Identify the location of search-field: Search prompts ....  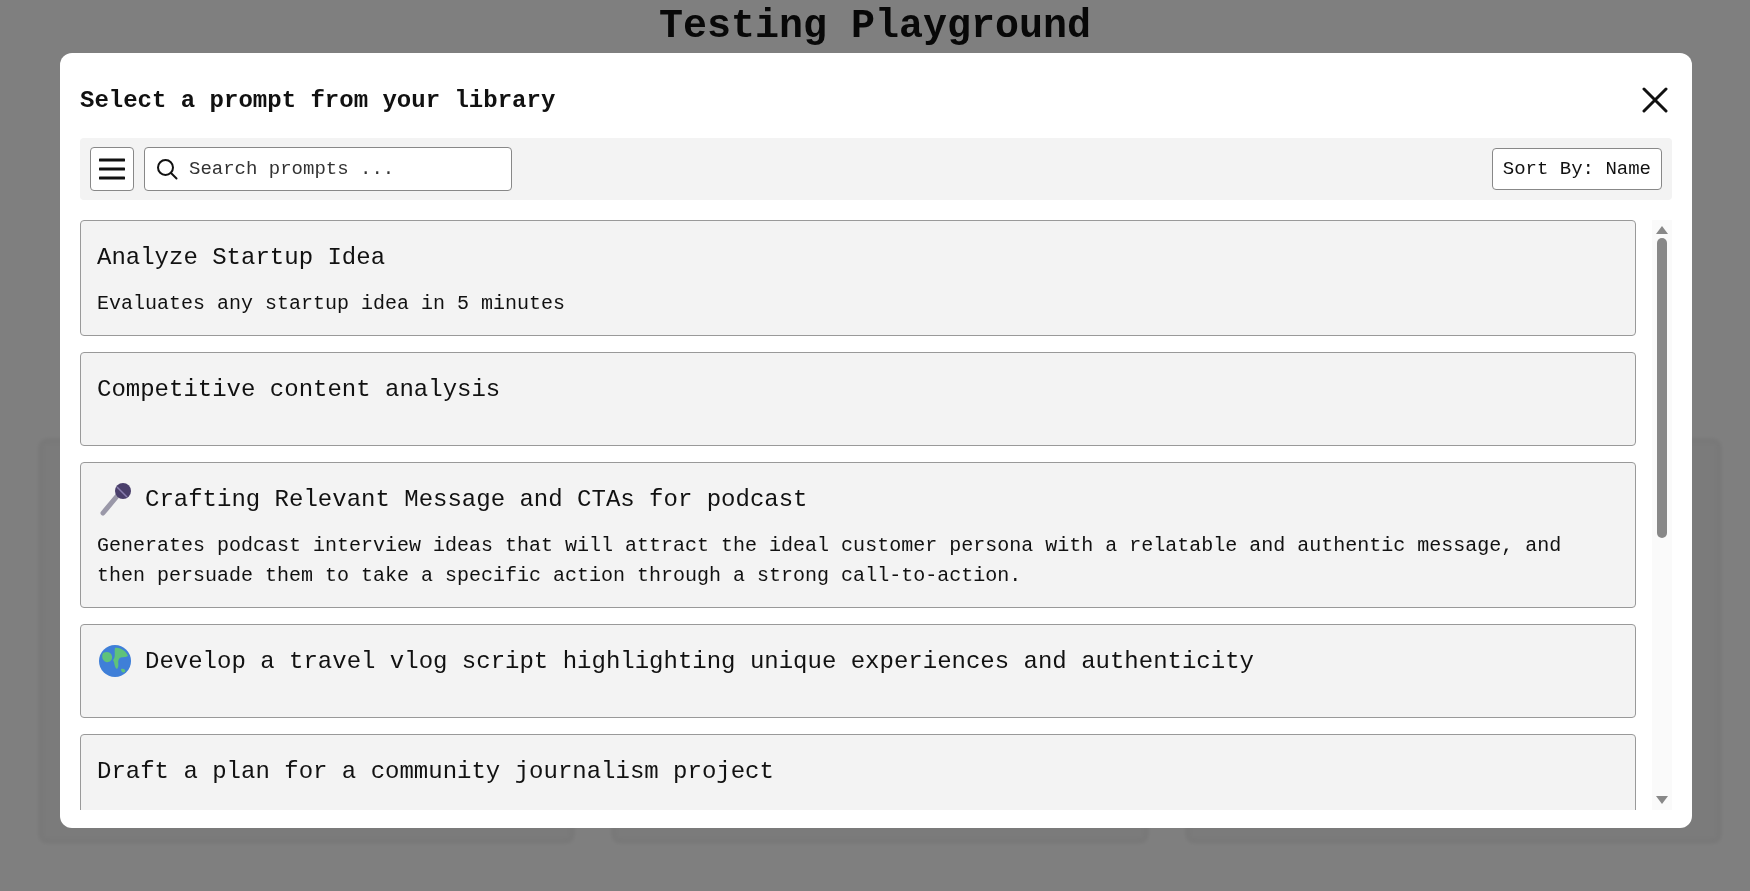
(328, 169).